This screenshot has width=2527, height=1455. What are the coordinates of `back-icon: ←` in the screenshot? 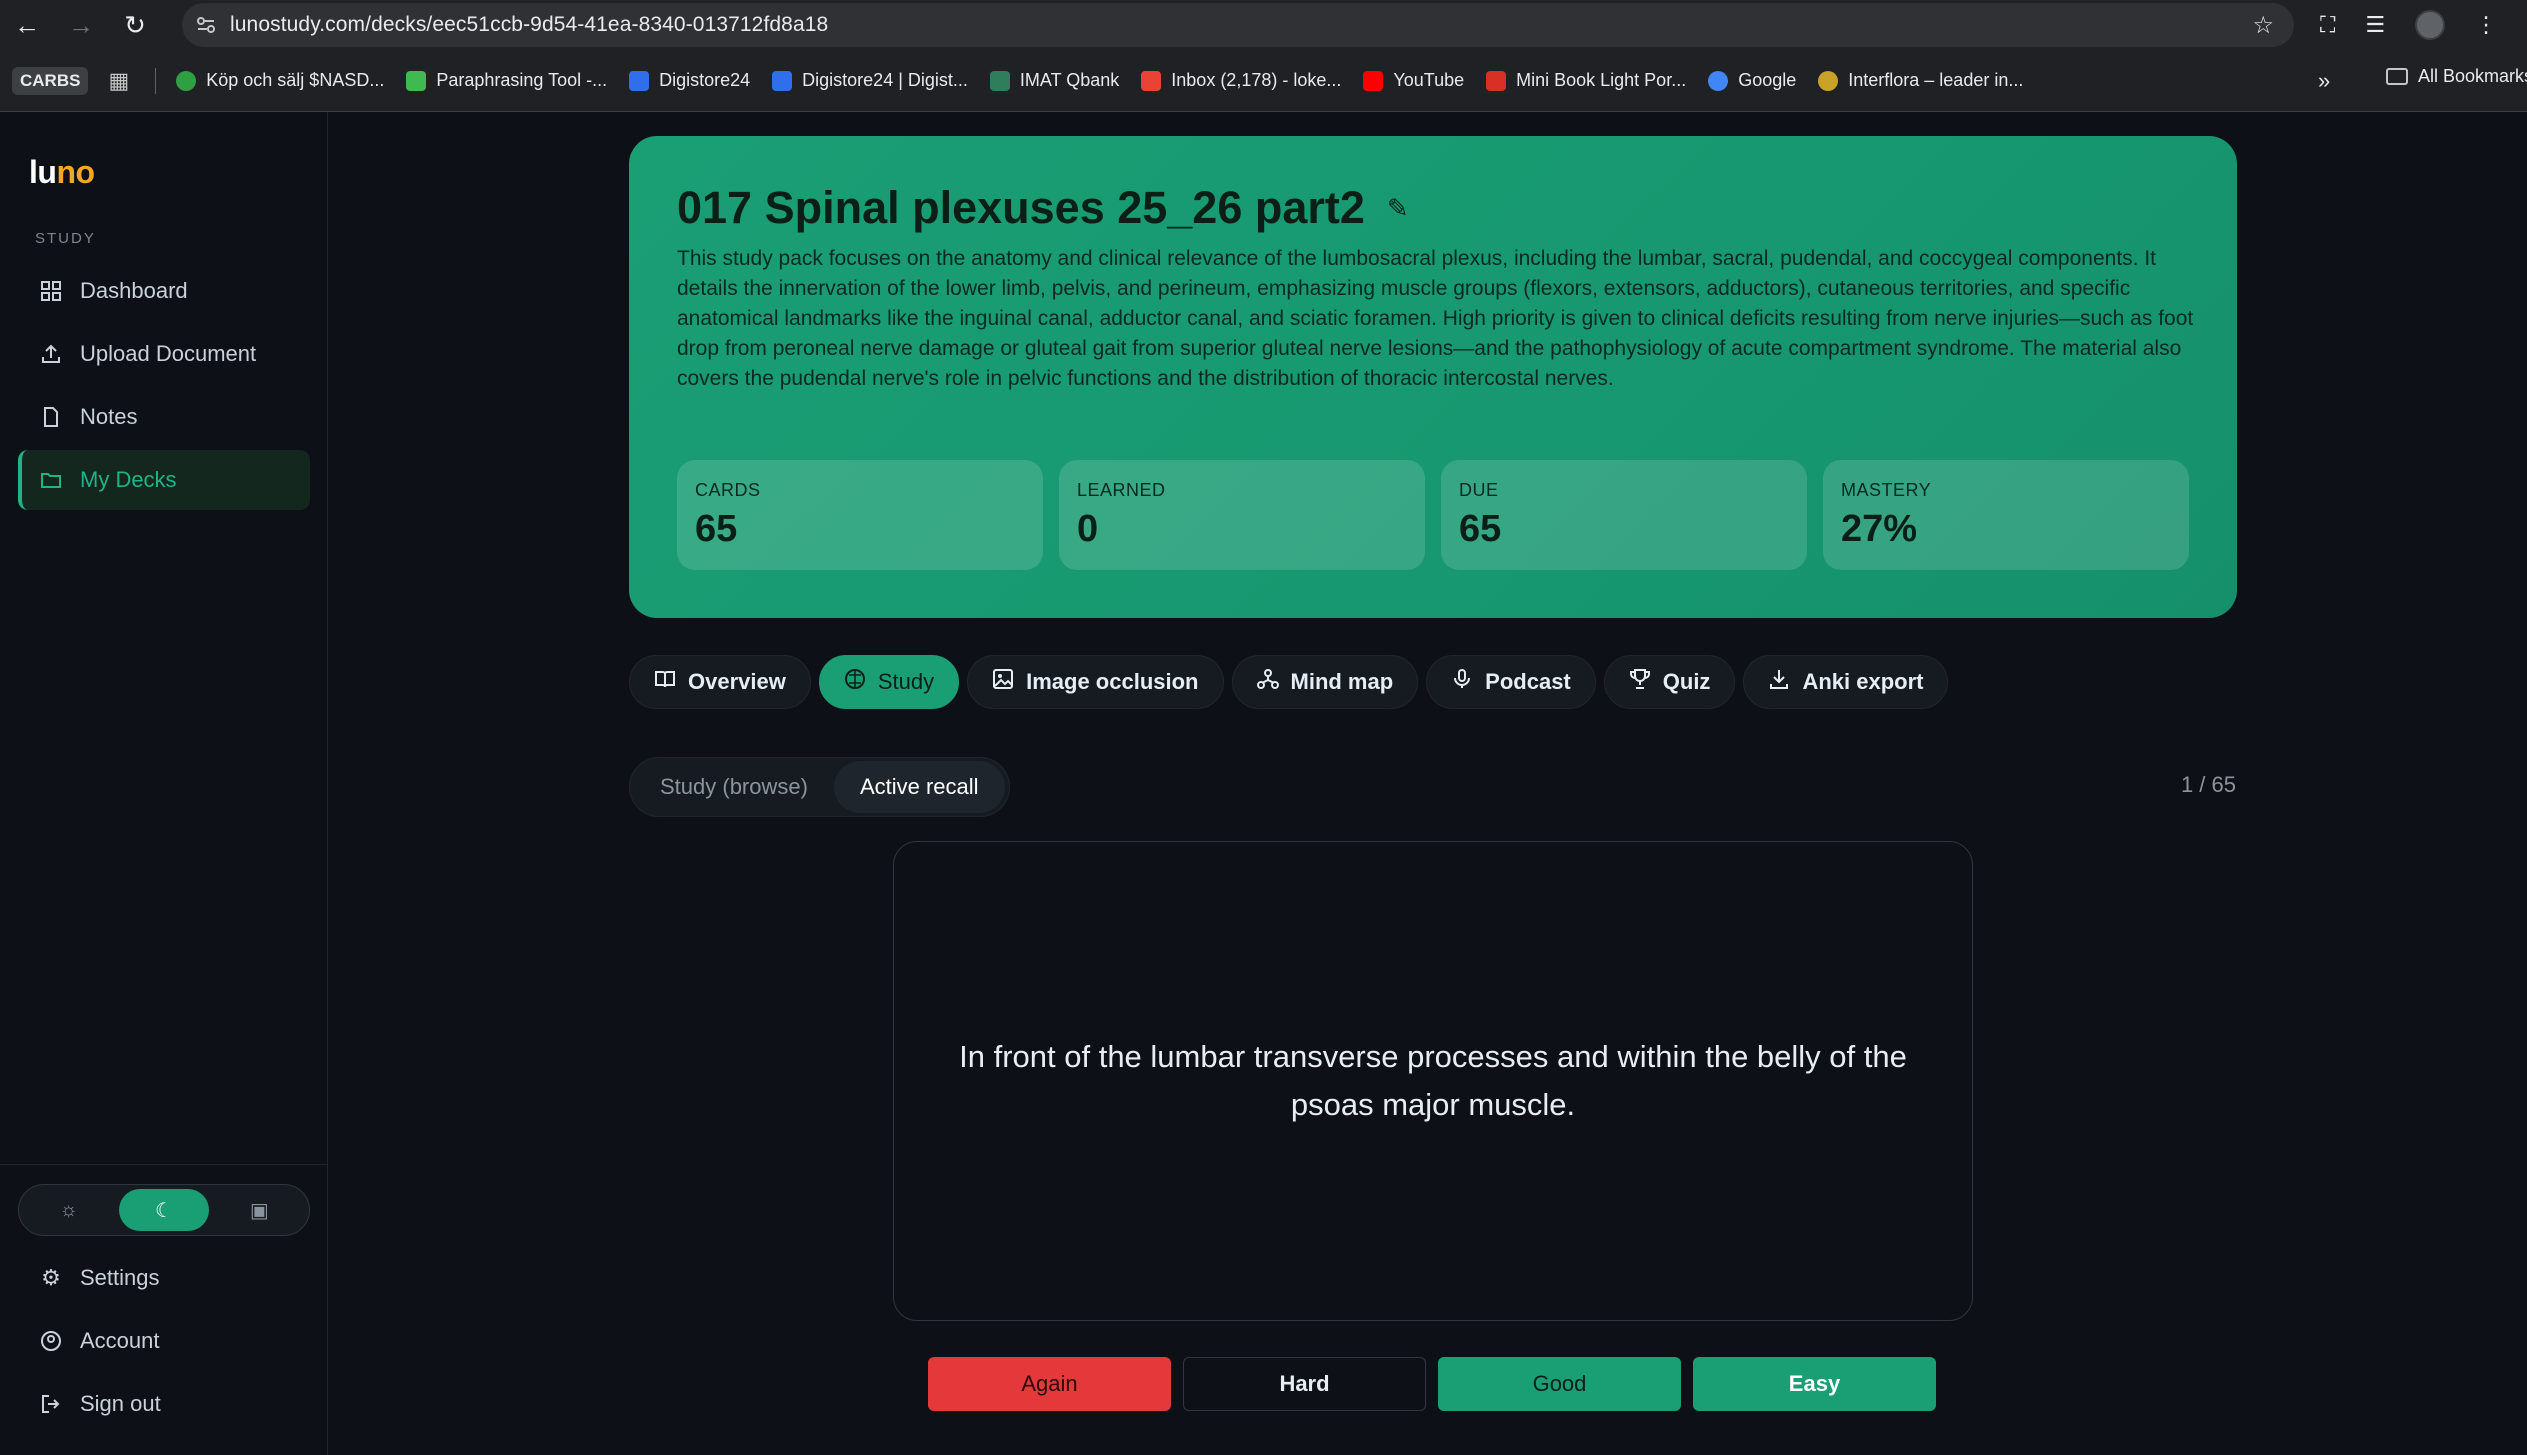 It's located at (27, 25).